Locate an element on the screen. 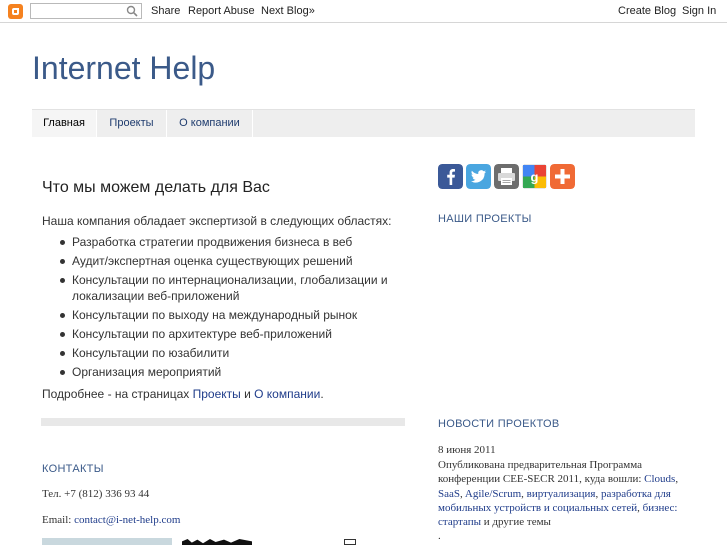  list-item: Консультации по юзабилити is located at coordinates (226, 353).